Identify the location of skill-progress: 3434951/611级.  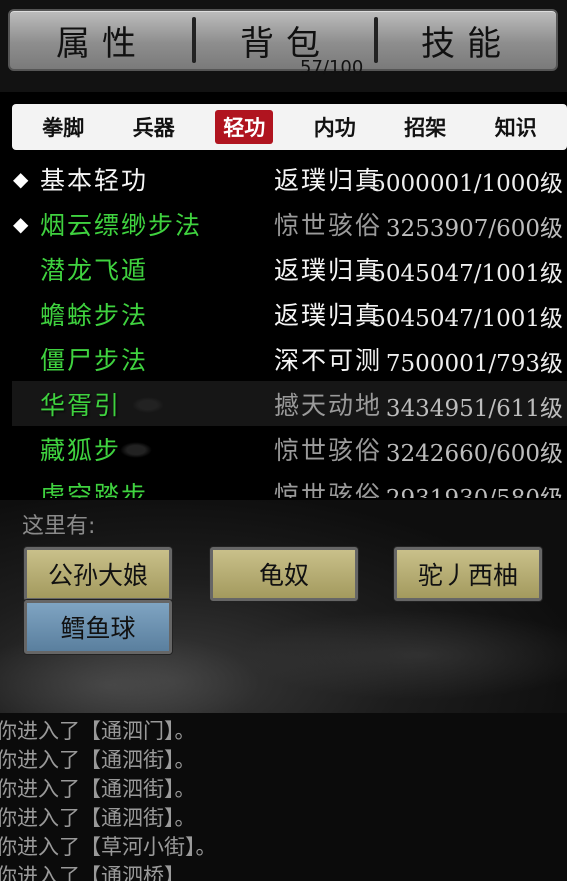
(474, 409).